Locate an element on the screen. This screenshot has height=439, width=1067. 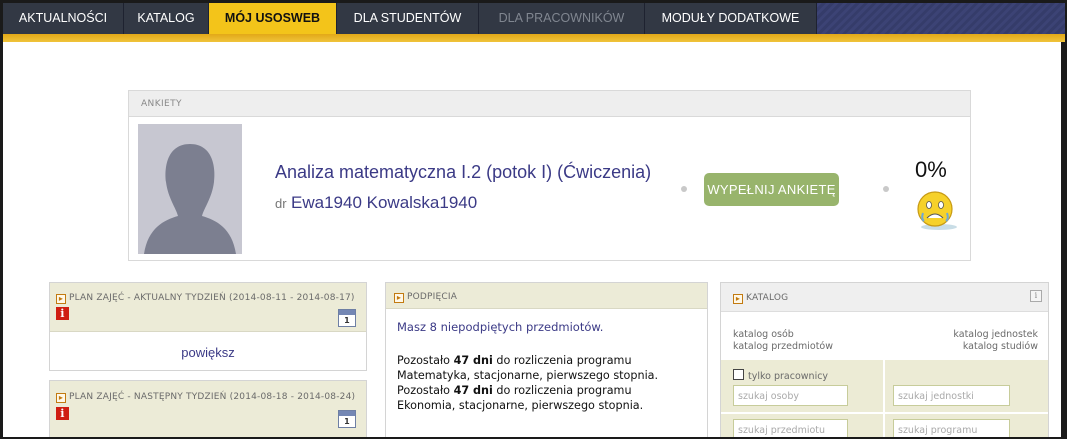
search-program-input: szukaj programu is located at coordinates (951, 428).